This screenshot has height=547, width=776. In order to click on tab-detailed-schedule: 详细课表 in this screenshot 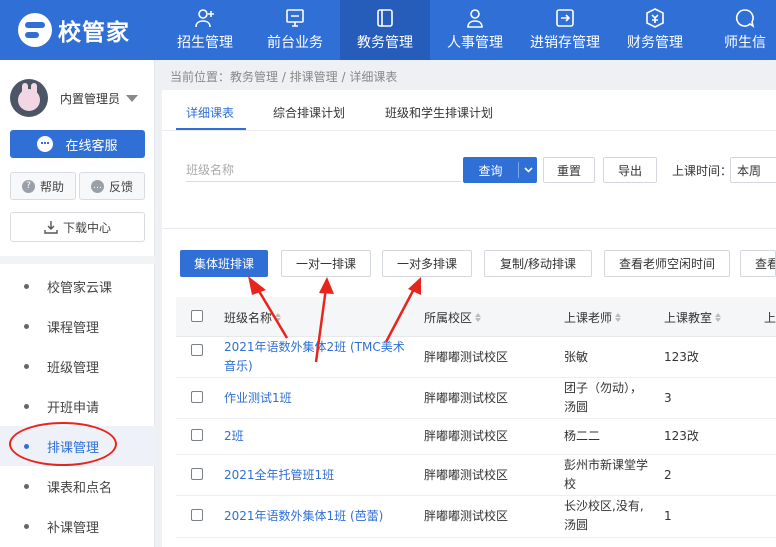, I will do `click(210, 112)`.